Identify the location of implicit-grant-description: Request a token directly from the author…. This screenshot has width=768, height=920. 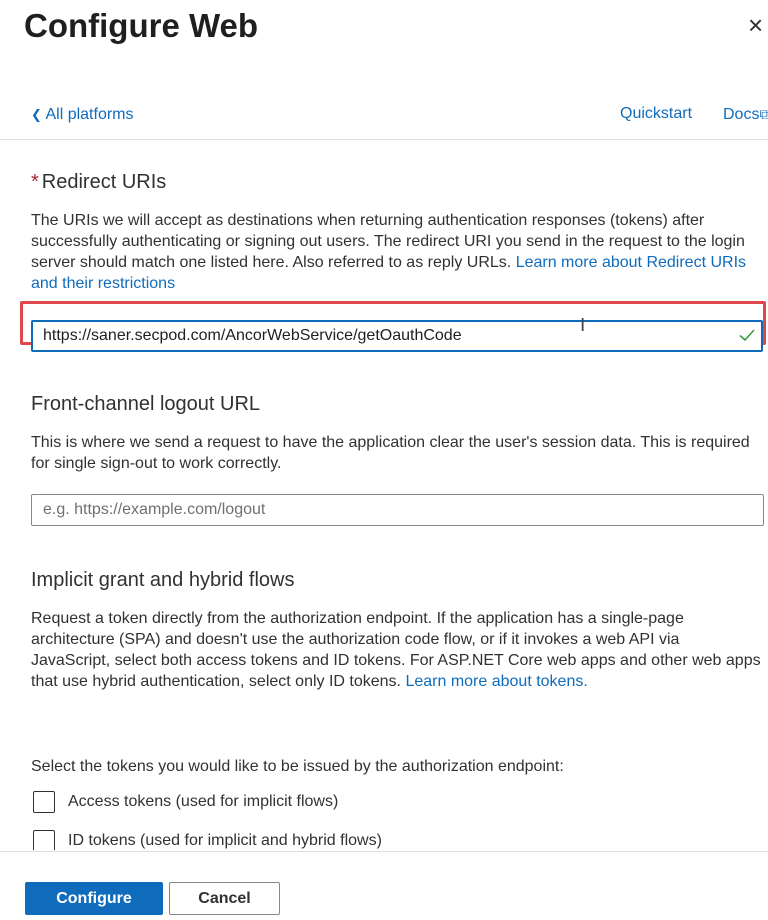
(397, 650).